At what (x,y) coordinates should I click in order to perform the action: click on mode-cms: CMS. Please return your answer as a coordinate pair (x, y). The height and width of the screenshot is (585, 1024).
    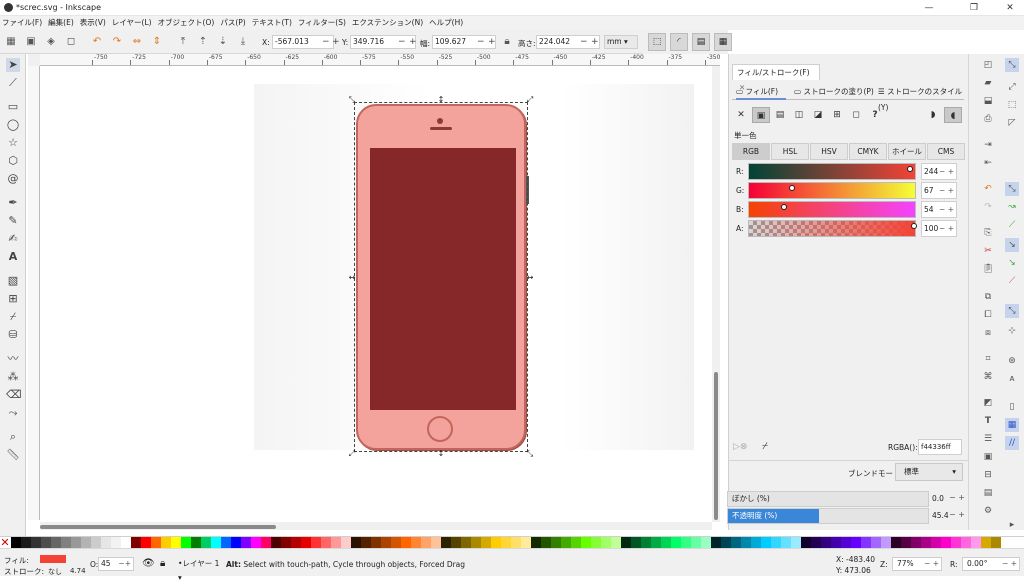
    Looking at the image, I should click on (946, 151).